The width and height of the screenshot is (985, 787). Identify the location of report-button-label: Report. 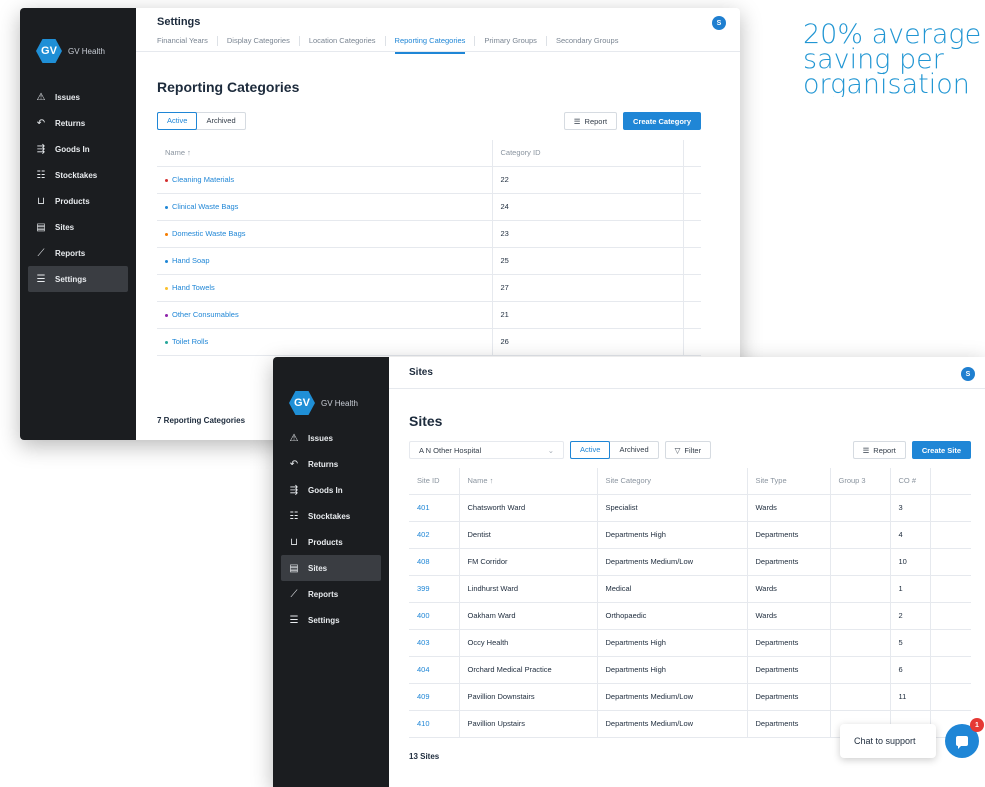
(596, 121).